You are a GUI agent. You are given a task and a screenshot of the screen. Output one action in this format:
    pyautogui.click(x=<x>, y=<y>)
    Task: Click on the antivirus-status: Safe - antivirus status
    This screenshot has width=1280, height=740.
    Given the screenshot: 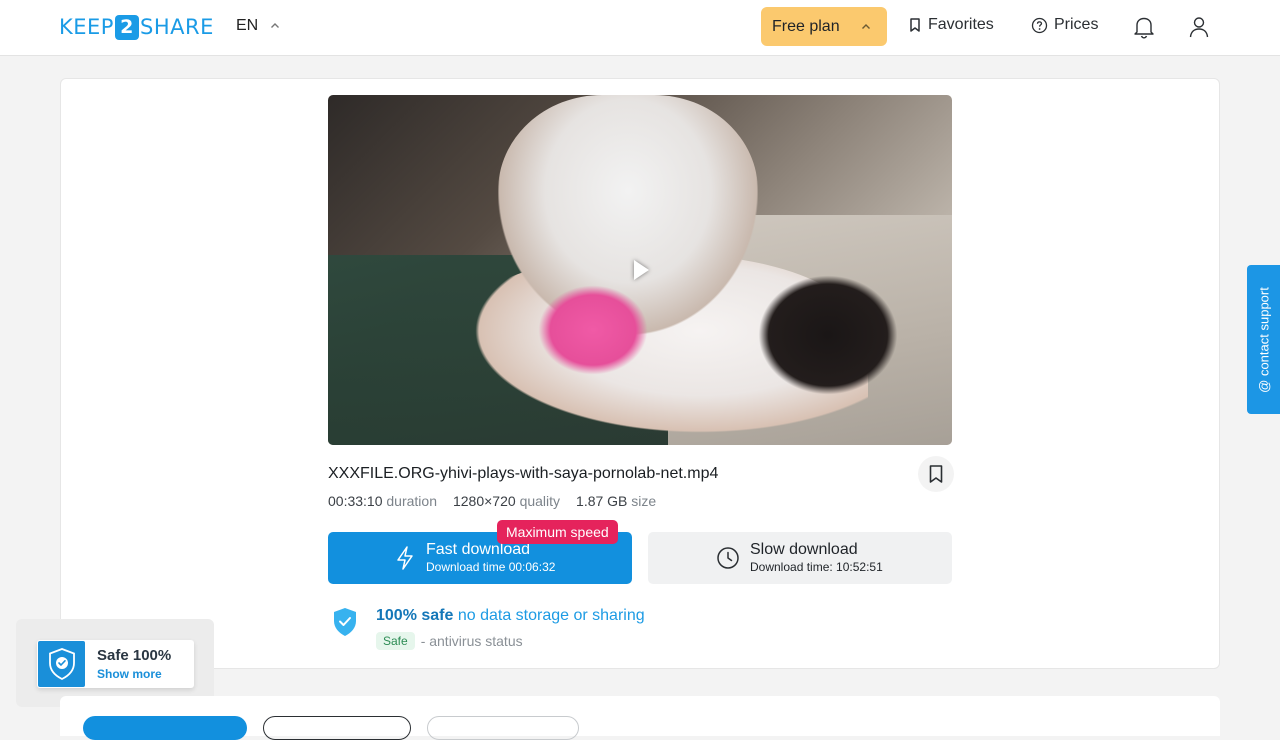 What is the action you would take?
    pyautogui.click(x=449, y=641)
    